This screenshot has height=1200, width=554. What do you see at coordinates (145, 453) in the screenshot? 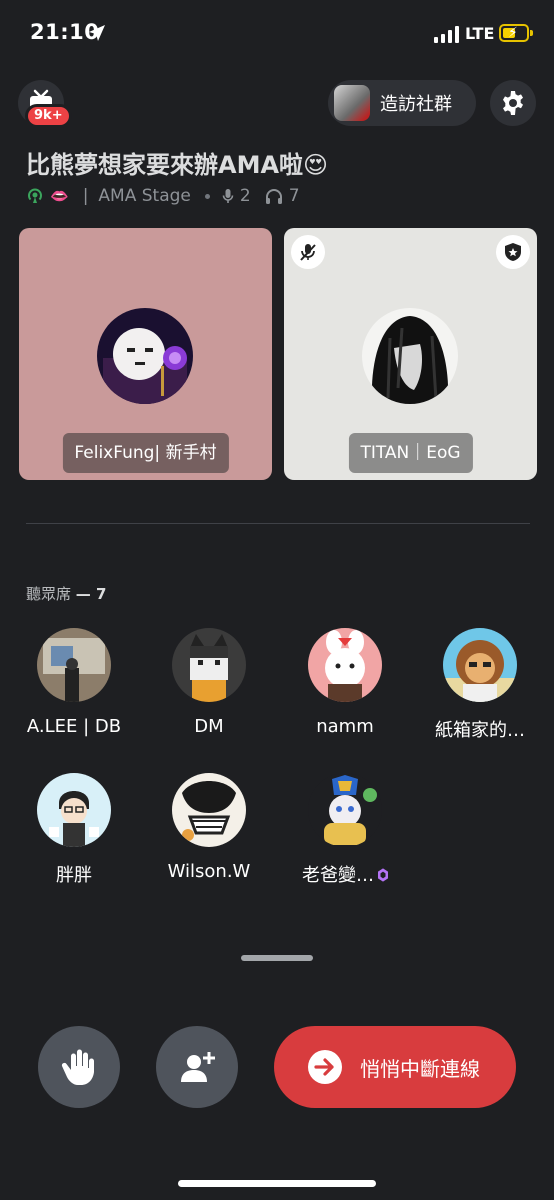
I see `speaker-name: FelixFung| 新手村` at bounding box center [145, 453].